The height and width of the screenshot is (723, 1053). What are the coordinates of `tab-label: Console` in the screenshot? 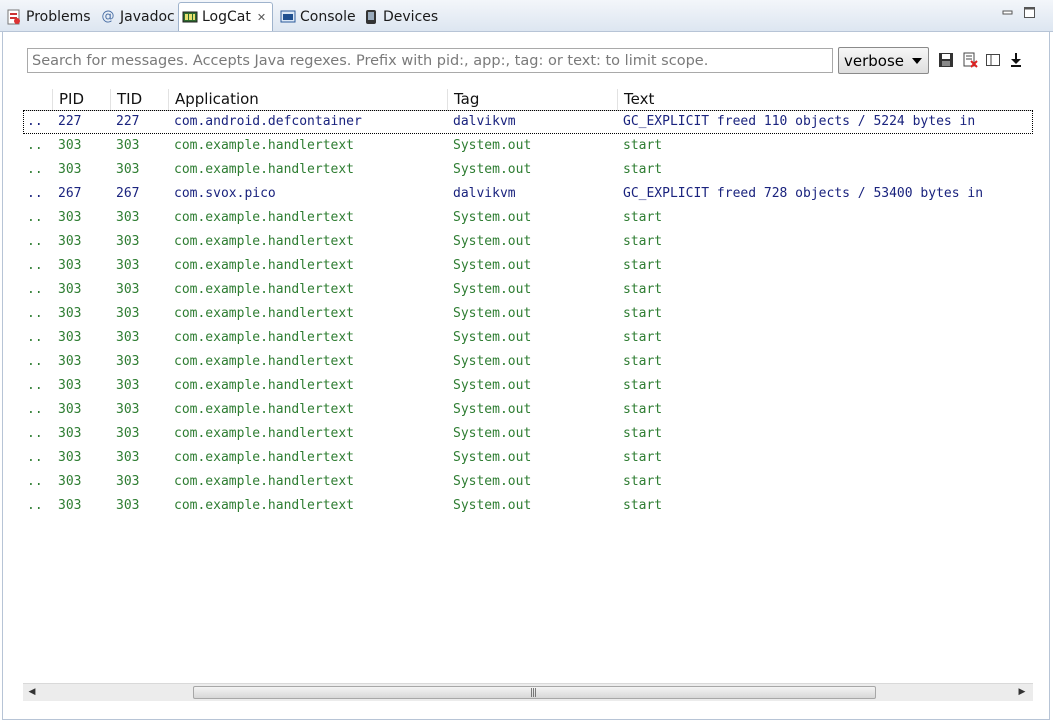 It's located at (328, 16).